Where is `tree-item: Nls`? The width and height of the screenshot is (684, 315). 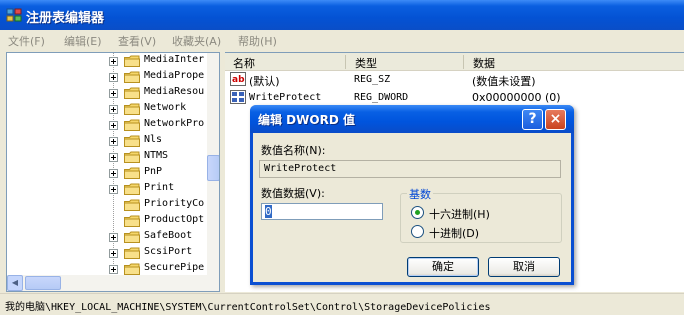
tree-item: Nls is located at coordinates (107, 141).